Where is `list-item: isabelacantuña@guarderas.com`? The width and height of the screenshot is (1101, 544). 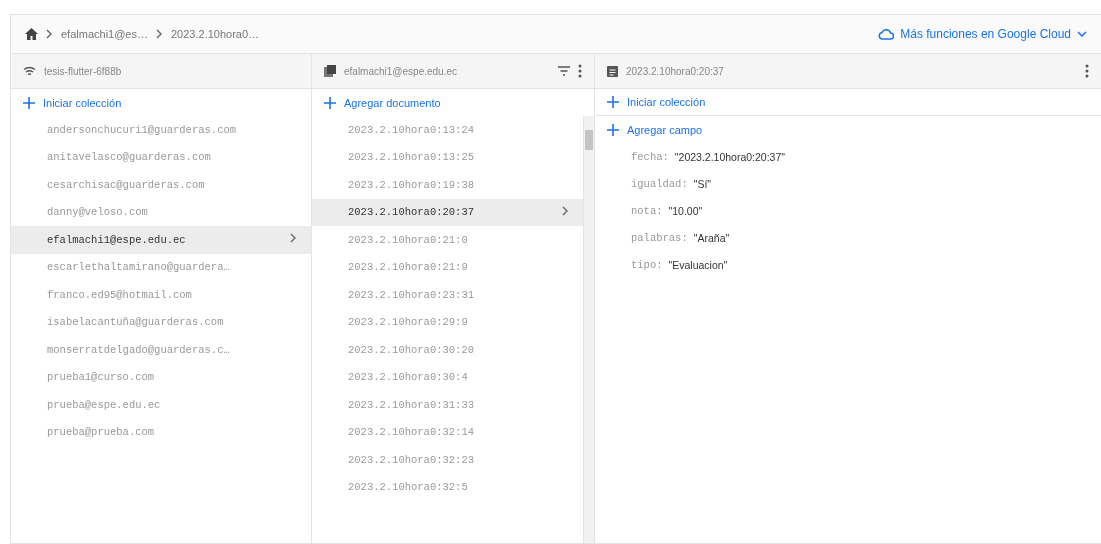 list-item: isabelacantuña@guarderas.com is located at coordinates (161, 322).